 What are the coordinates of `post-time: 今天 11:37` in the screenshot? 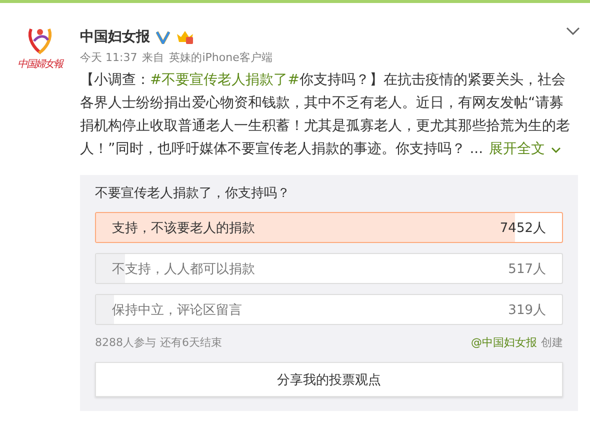 It's located at (109, 57).